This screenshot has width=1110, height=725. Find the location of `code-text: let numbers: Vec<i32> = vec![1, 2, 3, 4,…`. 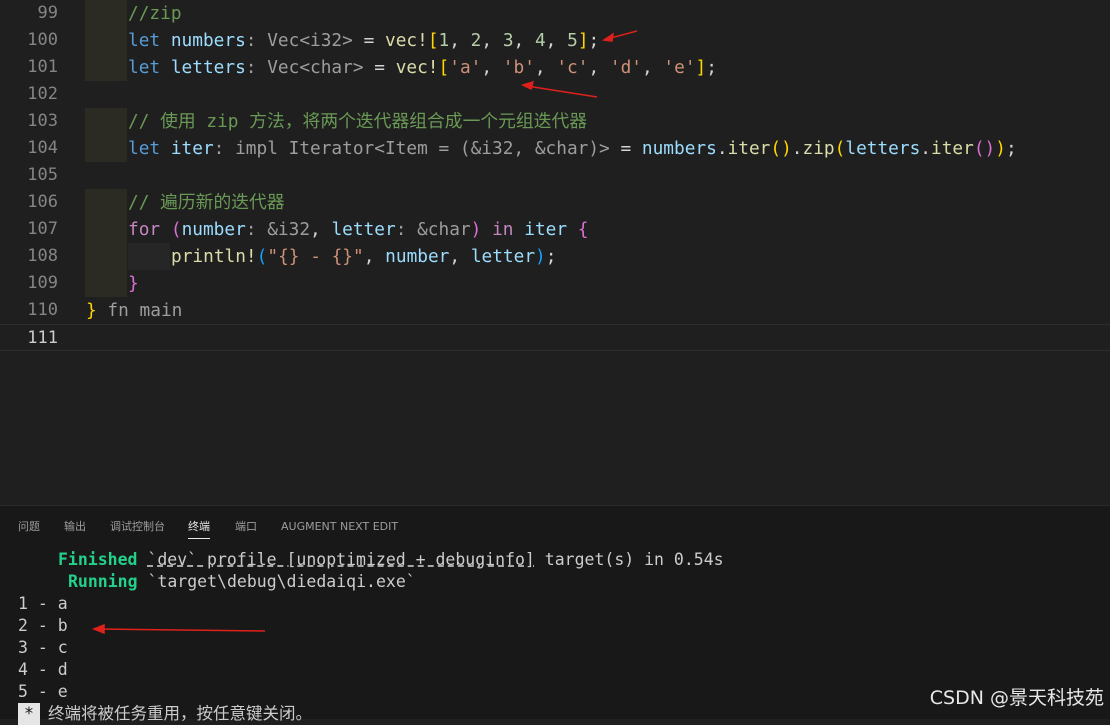

code-text: let numbers: Vec<i32> = vec![1, 2, 3, 4,… is located at coordinates (364, 40).